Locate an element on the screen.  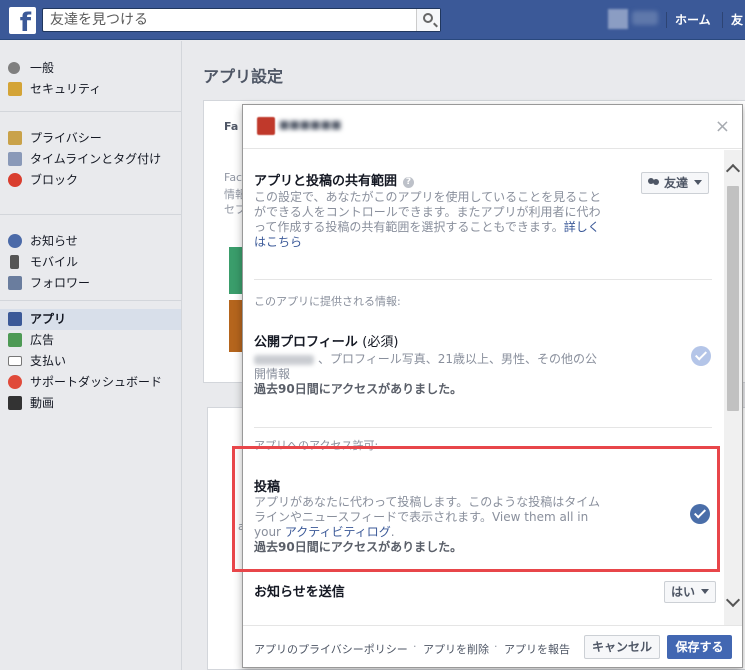
public-profile-title: 公開プロフィール (必須) is located at coordinates (326, 340).